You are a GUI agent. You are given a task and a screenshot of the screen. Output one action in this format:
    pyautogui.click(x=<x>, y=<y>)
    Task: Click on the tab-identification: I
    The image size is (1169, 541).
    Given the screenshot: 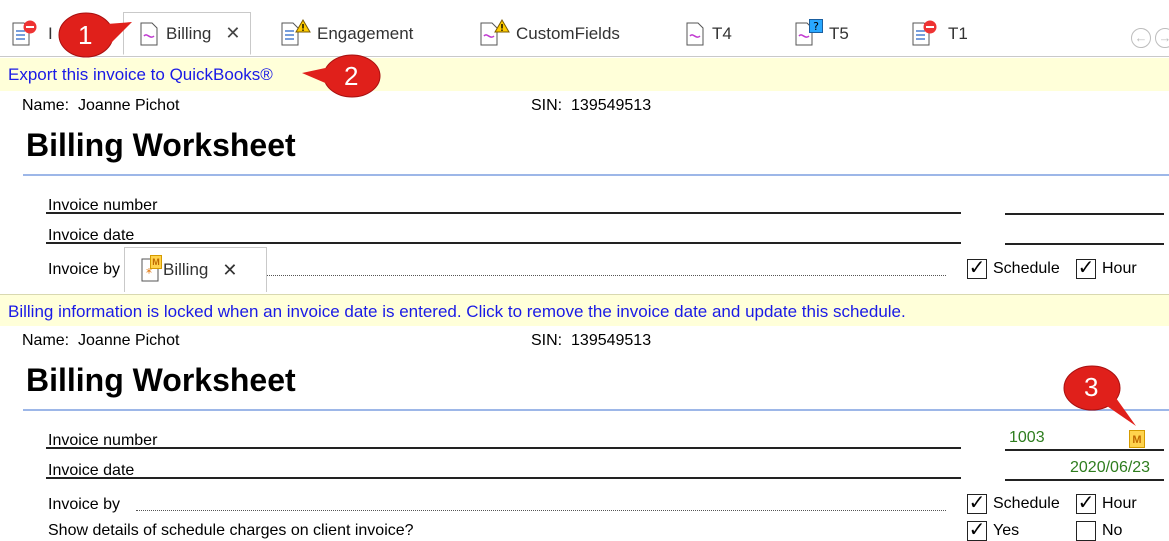 What is the action you would take?
    pyautogui.click(x=32, y=34)
    